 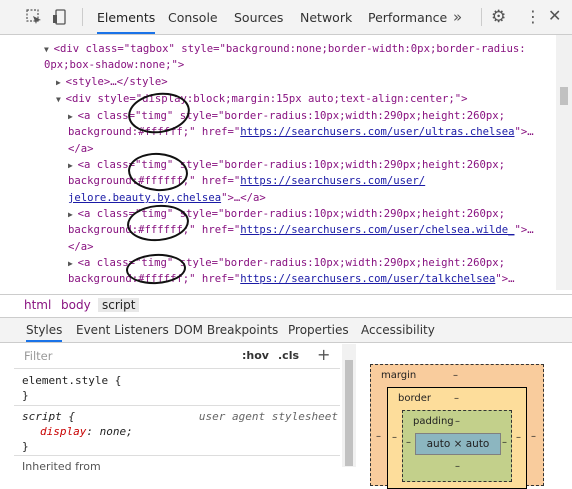 I want to click on dom-line-text: <style>…</style>, so click(x=116, y=82).